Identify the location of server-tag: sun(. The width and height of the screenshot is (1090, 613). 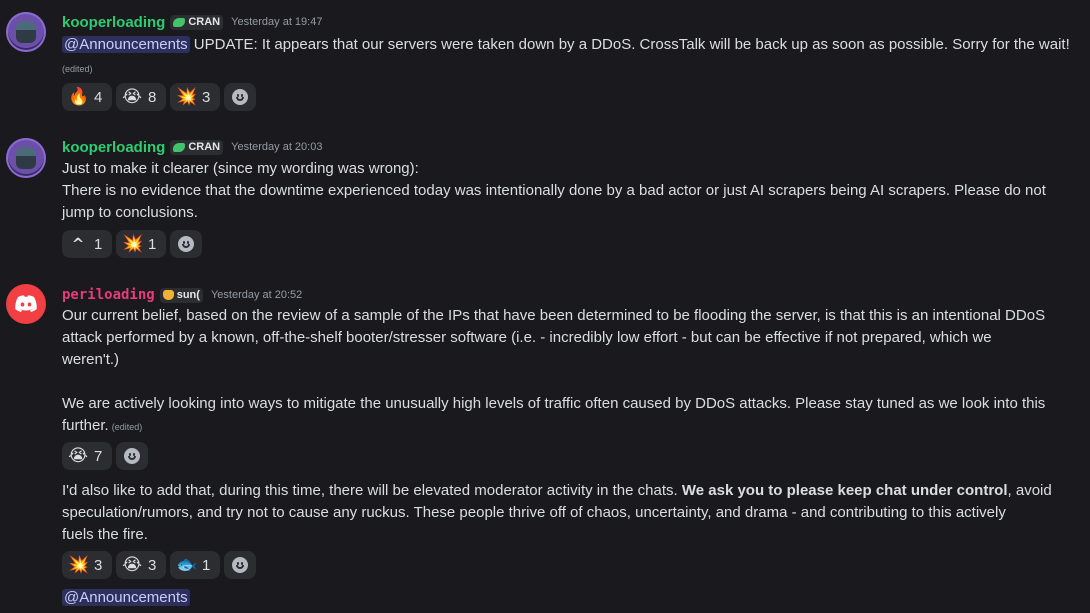
(181, 295).